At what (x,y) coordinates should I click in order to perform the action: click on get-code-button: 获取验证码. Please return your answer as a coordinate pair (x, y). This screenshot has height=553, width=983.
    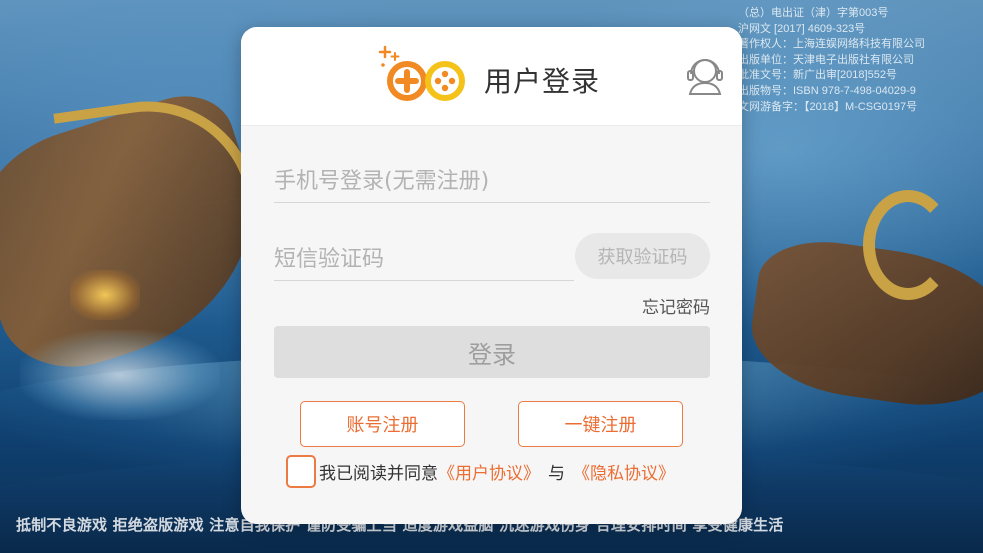
    Looking at the image, I should click on (642, 256).